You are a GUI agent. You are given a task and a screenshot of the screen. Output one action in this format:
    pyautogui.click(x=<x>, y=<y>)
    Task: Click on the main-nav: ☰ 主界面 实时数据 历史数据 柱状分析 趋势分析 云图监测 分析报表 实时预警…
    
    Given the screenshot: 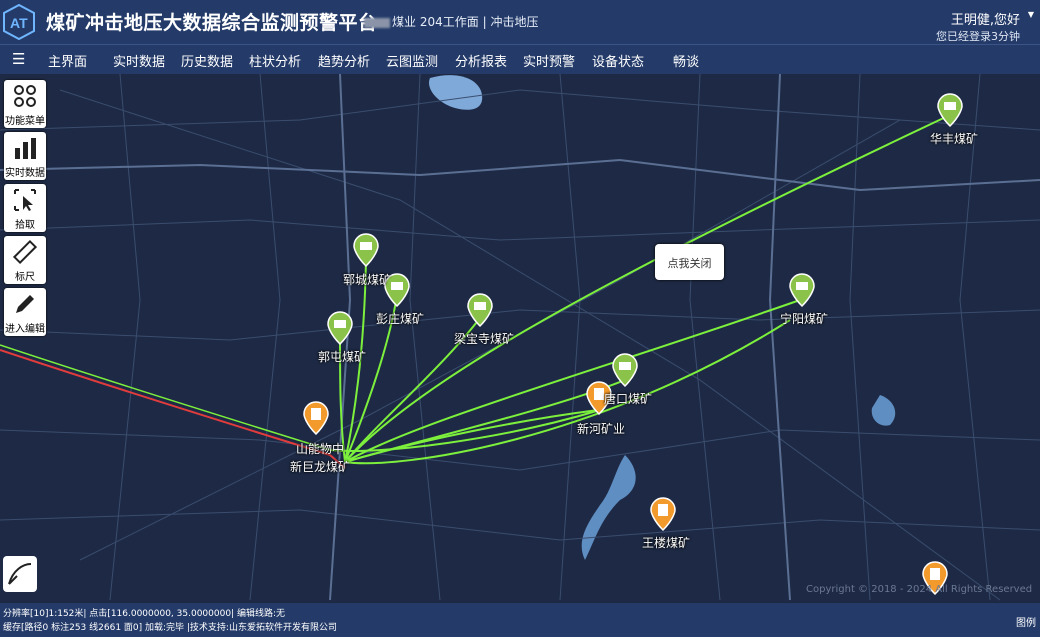 What is the action you would take?
    pyautogui.click(x=520, y=59)
    